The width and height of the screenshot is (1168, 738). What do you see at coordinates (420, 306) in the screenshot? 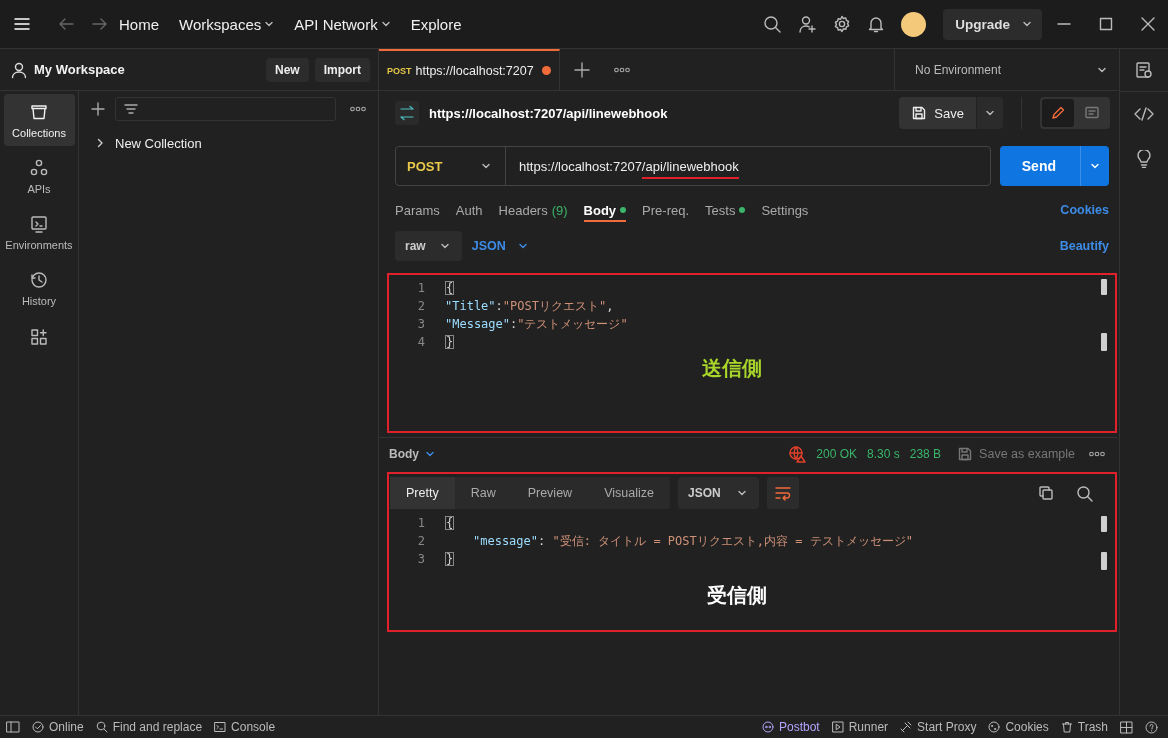
I see `line-number: 2` at bounding box center [420, 306].